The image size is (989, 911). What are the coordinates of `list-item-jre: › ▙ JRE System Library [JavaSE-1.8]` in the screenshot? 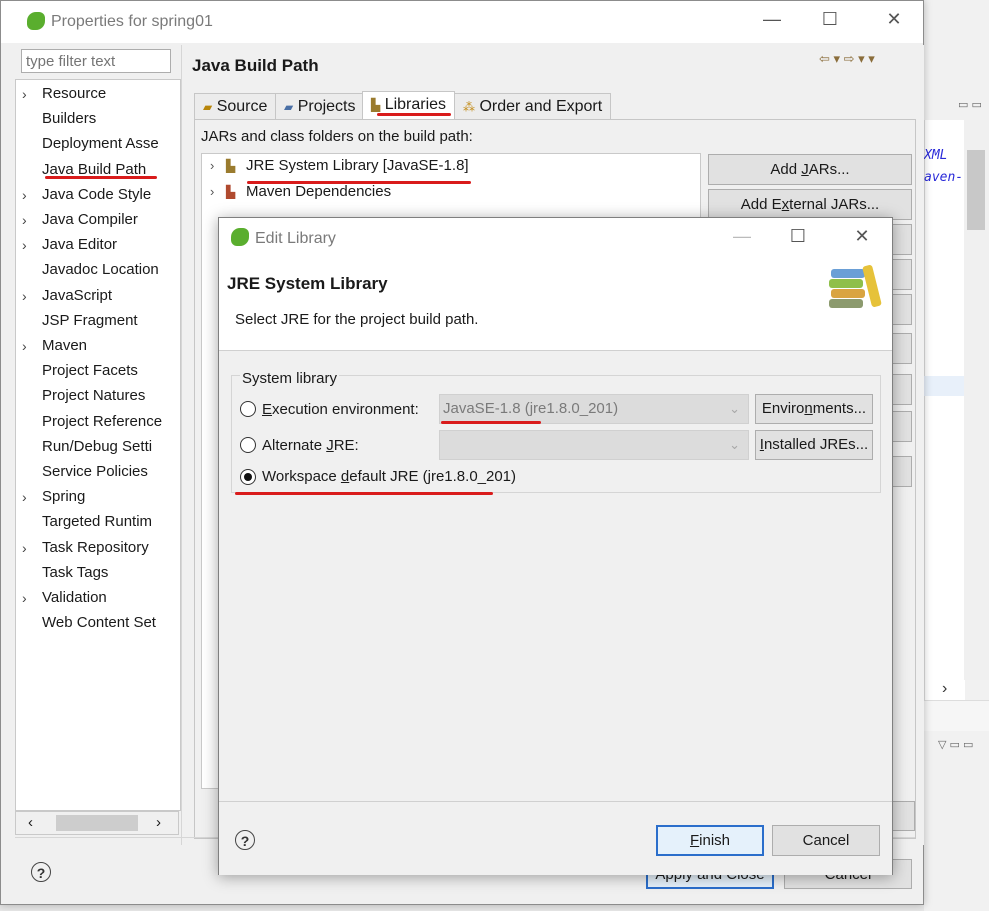 It's located at (354, 166).